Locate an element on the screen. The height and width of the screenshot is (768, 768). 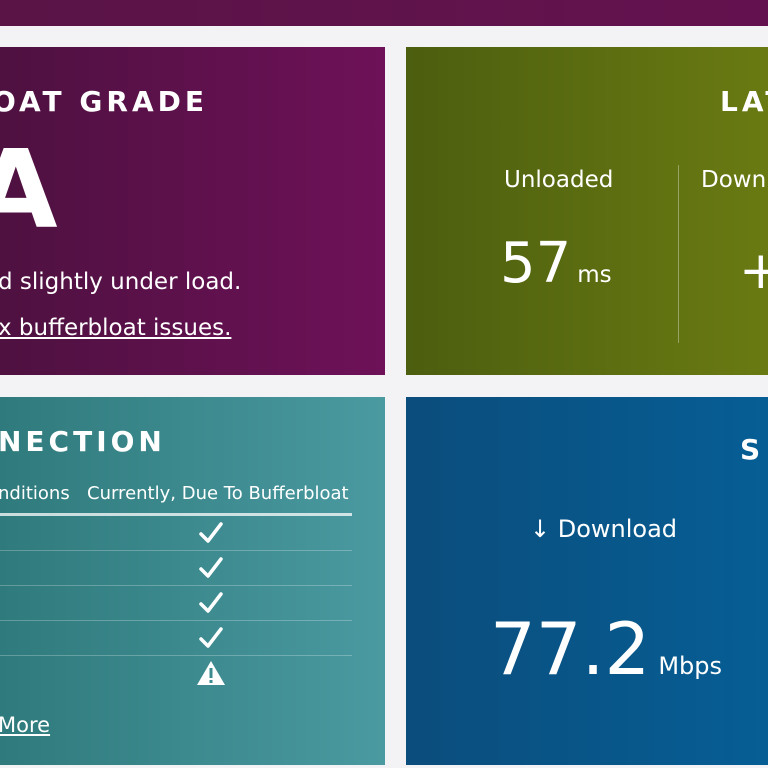
column-header-currently: Currently, Due To Bufferbloat is located at coordinates (218, 493).